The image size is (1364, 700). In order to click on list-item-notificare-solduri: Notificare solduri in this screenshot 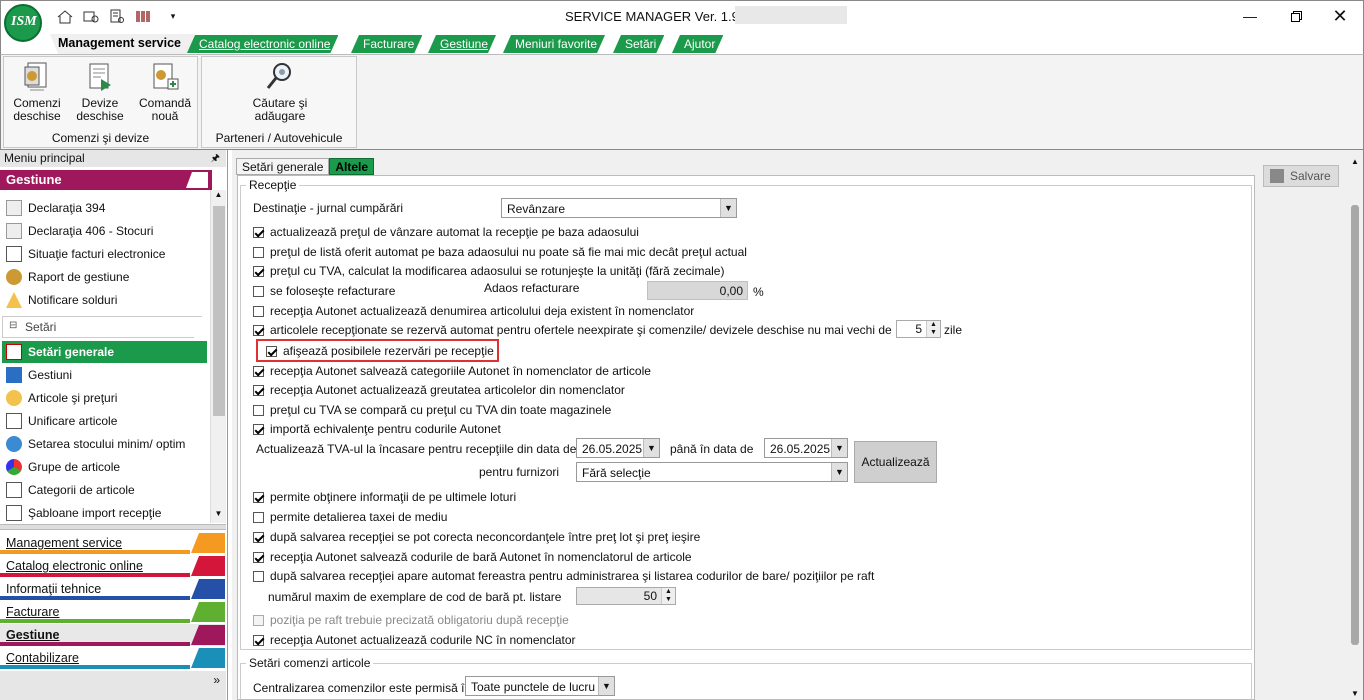, I will do `click(104, 300)`.